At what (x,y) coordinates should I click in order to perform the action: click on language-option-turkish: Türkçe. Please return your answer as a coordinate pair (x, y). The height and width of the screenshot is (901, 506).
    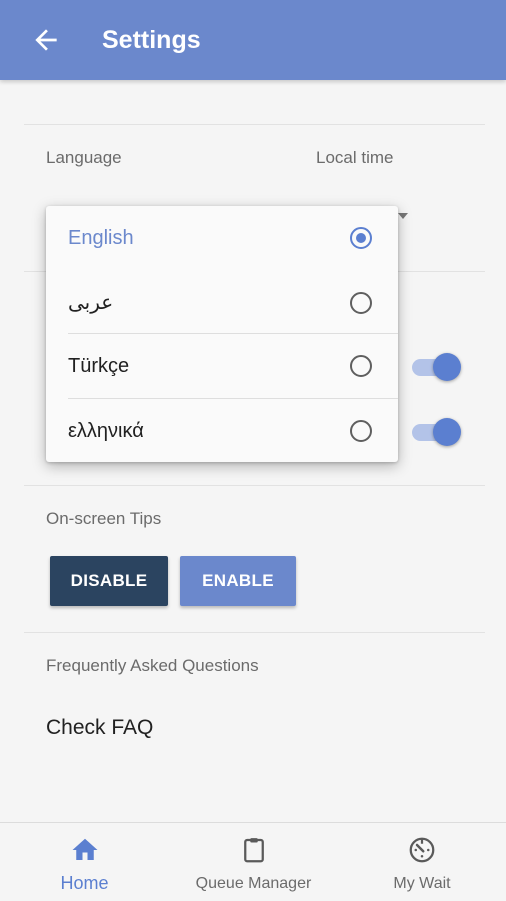
    Looking at the image, I should click on (222, 366).